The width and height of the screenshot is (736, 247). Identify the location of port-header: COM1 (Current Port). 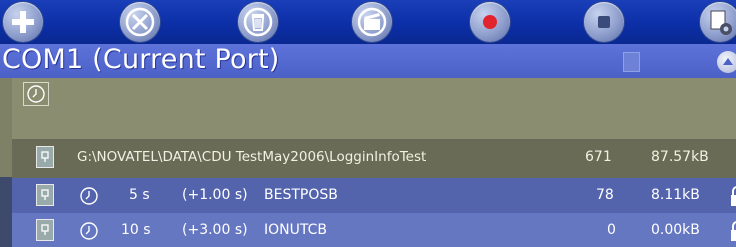
(368, 61).